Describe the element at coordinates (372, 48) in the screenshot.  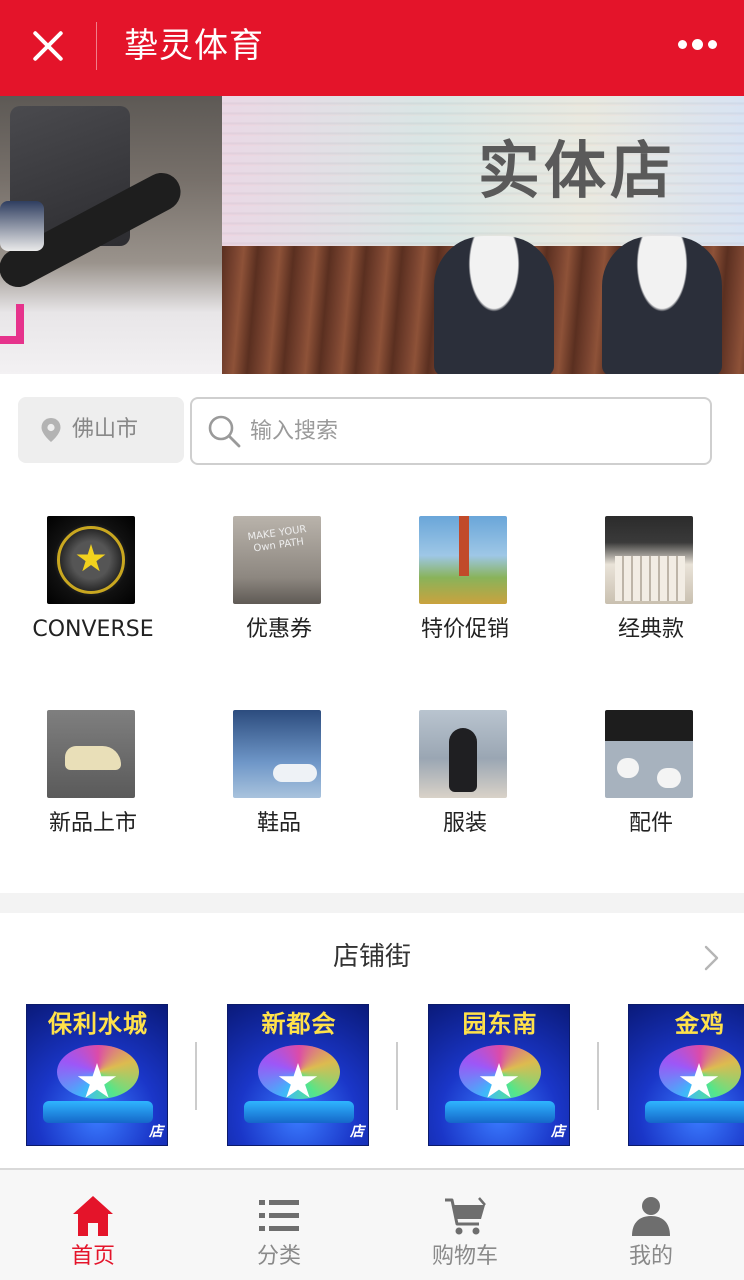
I see `top-bar: 挚灵体育` at that location.